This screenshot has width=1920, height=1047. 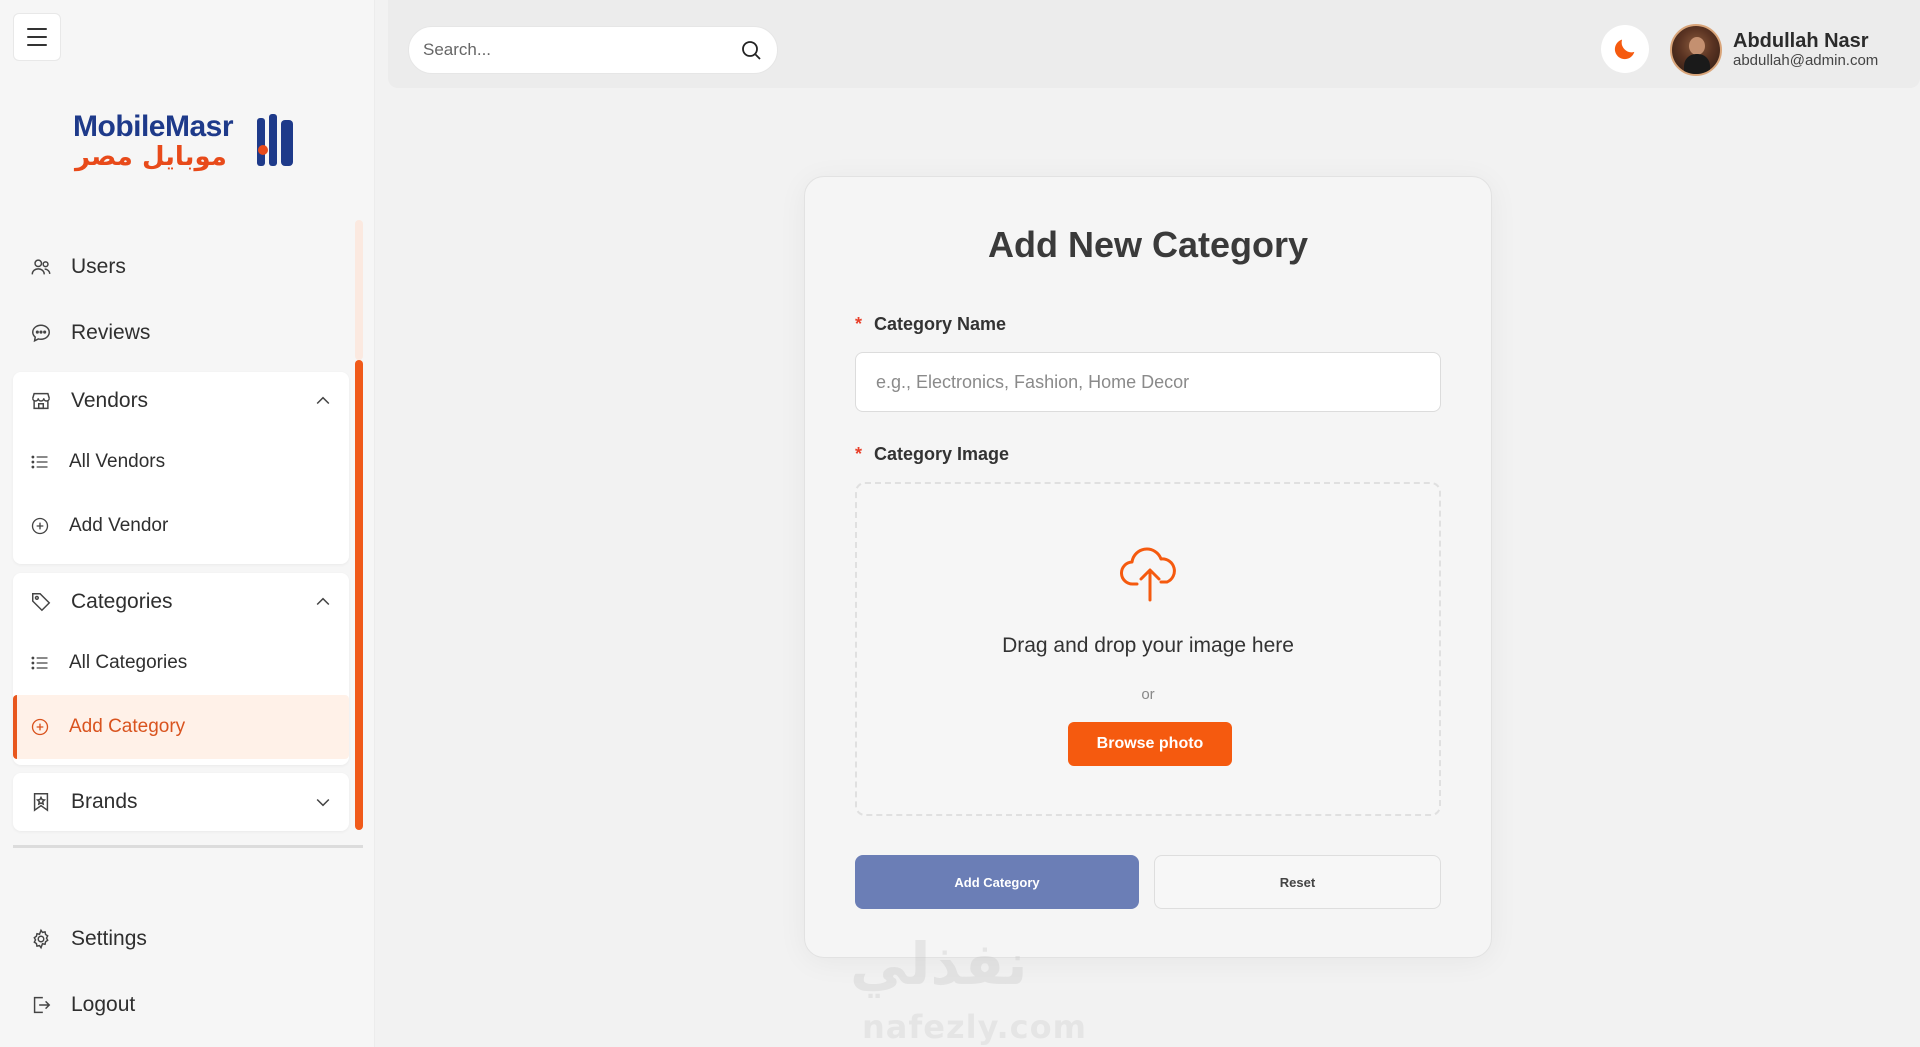 I want to click on sidebar-item-label: All Vendors, so click(x=117, y=461).